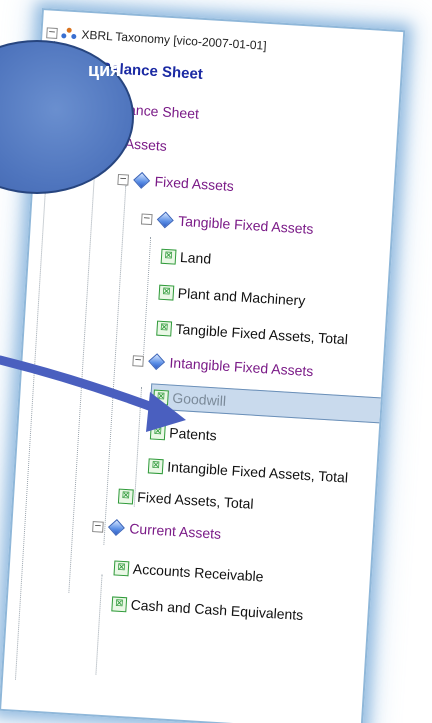 The width and height of the screenshot is (432, 723). What do you see at coordinates (82, 385) in the screenshot?
I see `pointer-arrow-shaft` at bounding box center [82, 385].